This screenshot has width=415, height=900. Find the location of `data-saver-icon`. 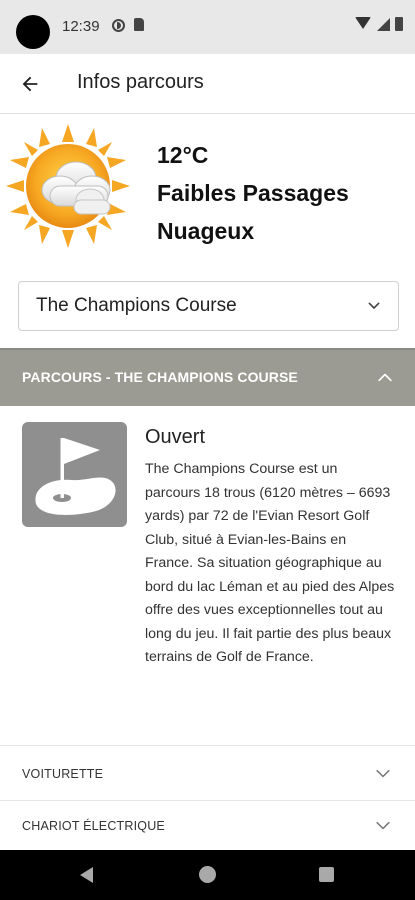

data-saver-icon is located at coordinates (118, 25).